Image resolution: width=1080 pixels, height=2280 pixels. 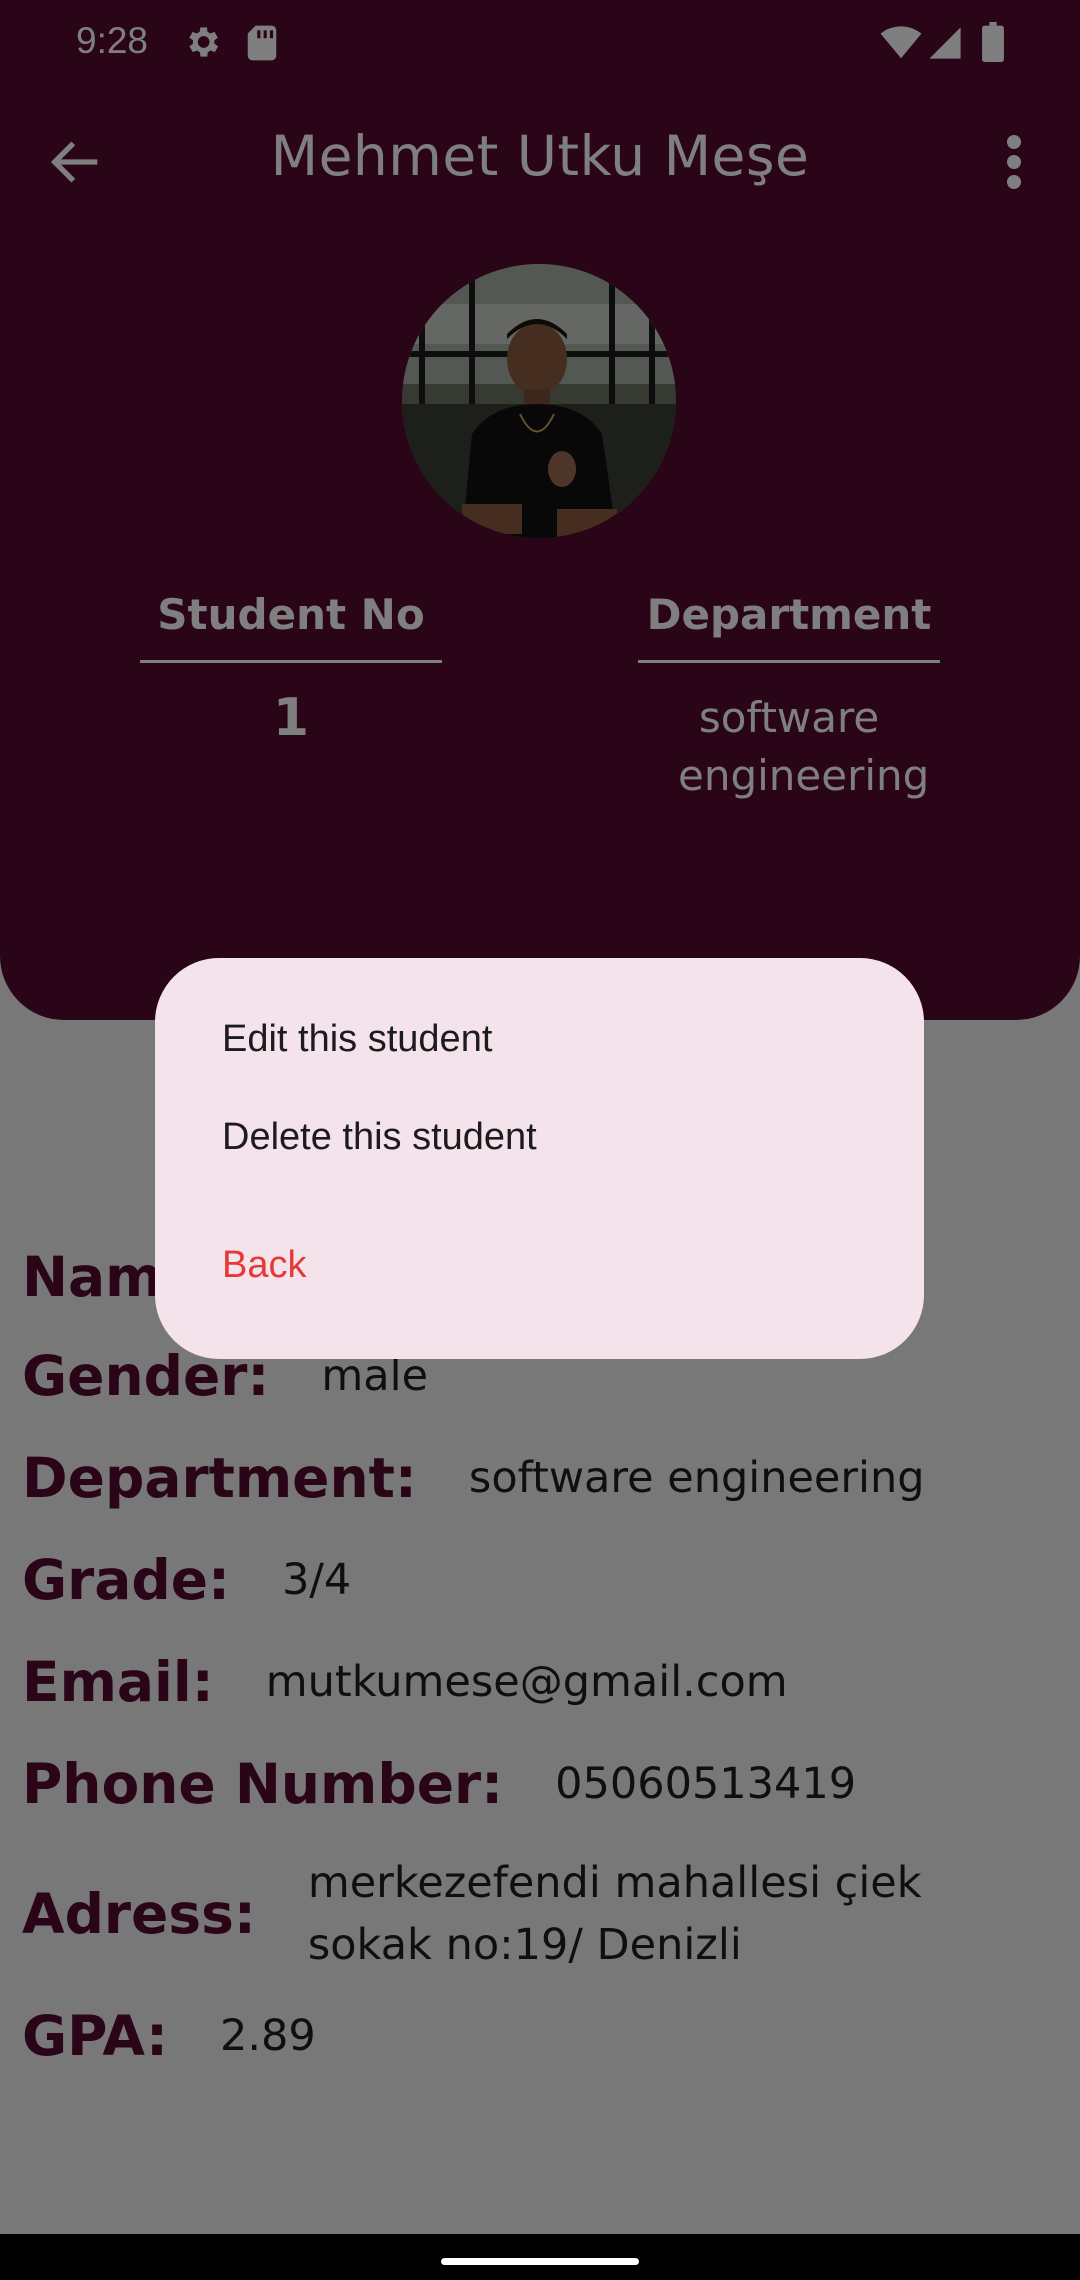 What do you see at coordinates (540, 2257) in the screenshot?
I see `system-nav-bar` at bounding box center [540, 2257].